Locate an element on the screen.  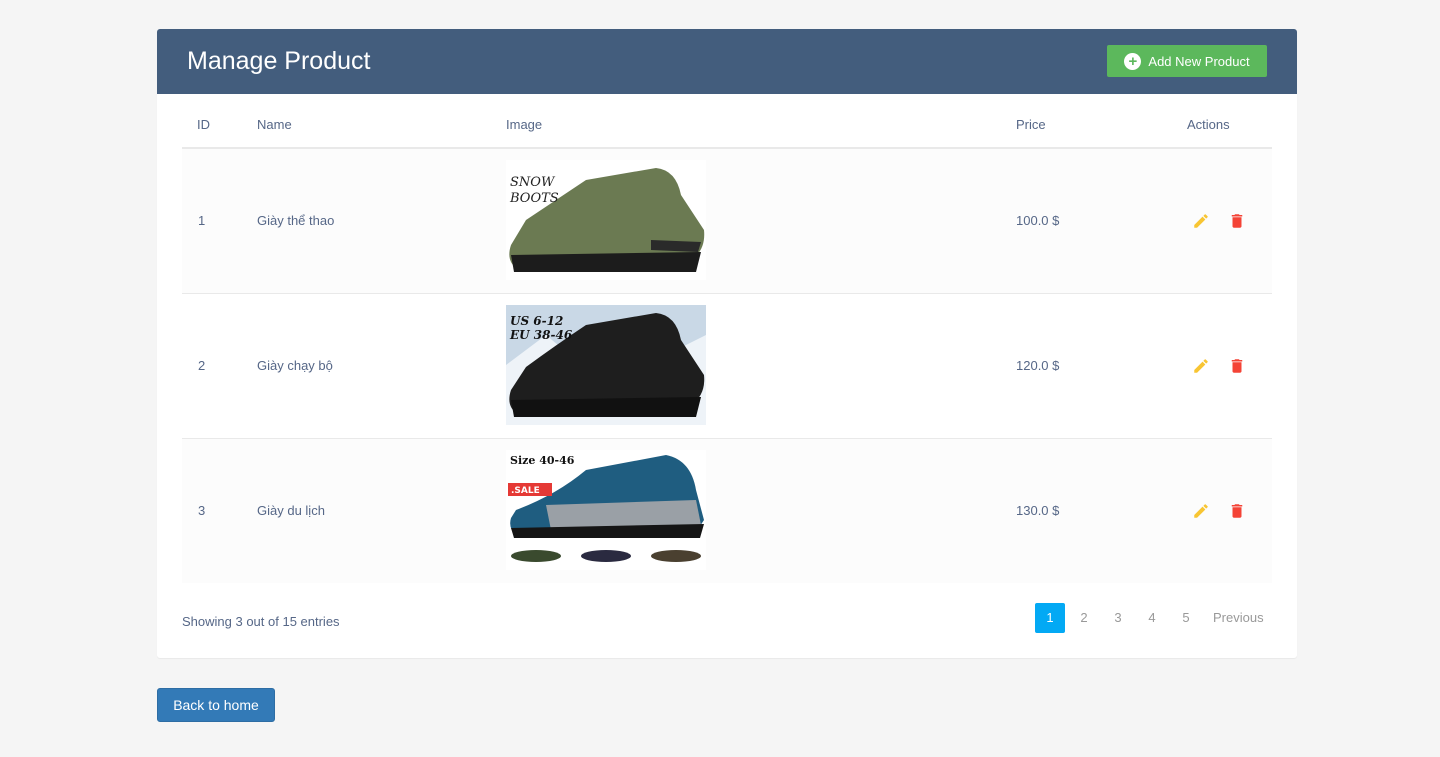
column-header-image: Image is located at coordinates (524, 124).